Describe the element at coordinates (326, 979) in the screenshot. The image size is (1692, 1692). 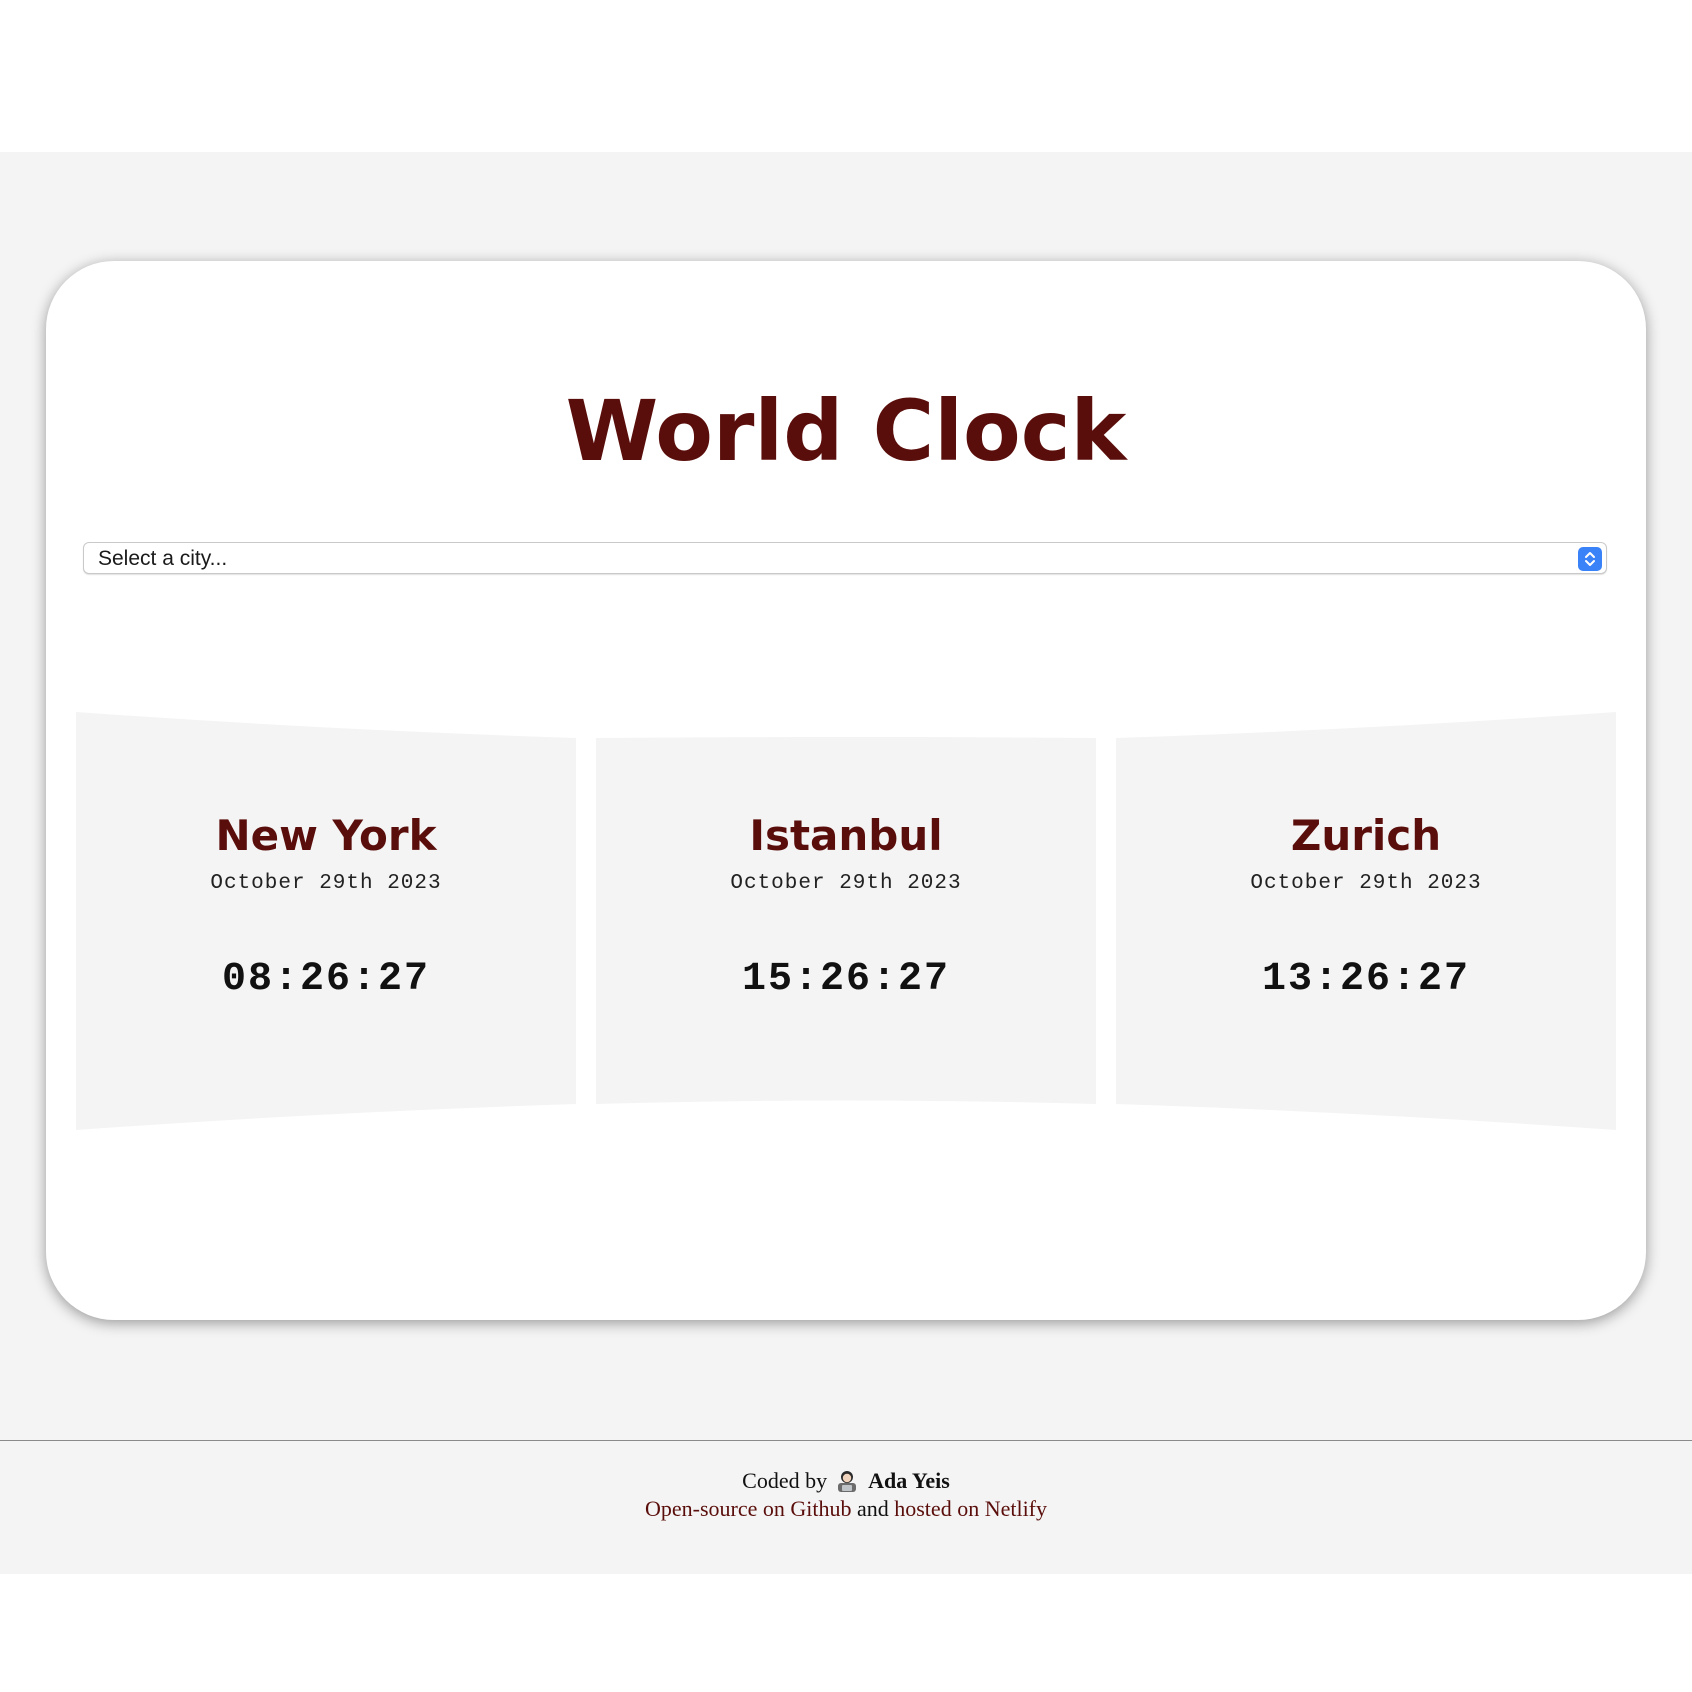
I see `city-time: 08:26:27` at that location.